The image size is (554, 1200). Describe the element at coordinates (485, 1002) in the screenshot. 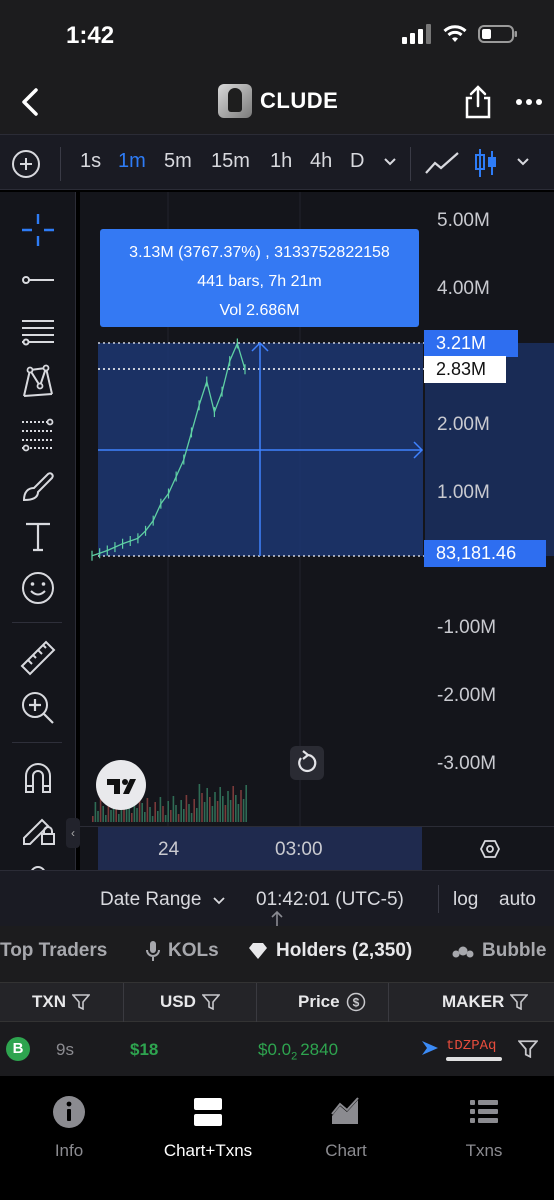

I see `header-maker: MAKER` at that location.